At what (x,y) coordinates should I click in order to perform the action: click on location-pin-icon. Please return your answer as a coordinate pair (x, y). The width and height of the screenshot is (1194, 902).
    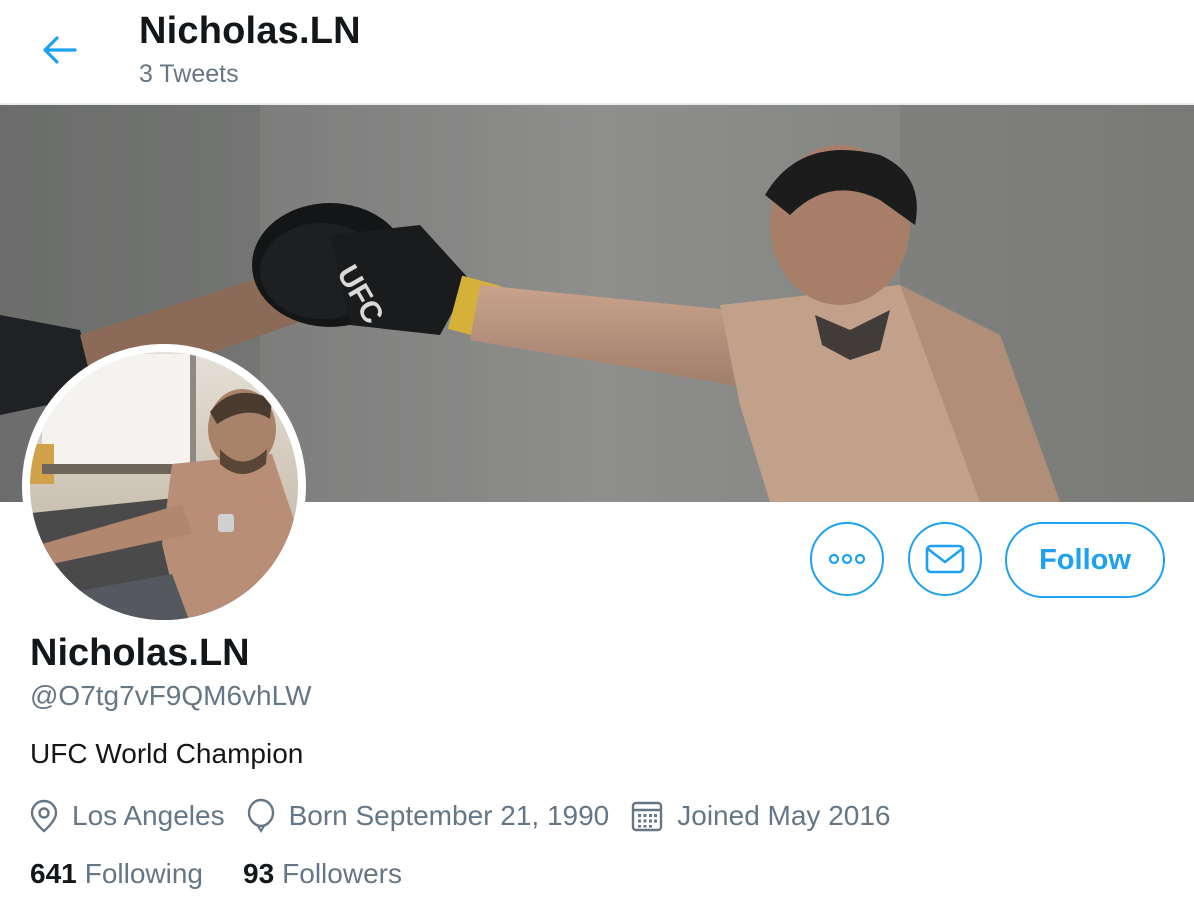
    Looking at the image, I should click on (44, 816).